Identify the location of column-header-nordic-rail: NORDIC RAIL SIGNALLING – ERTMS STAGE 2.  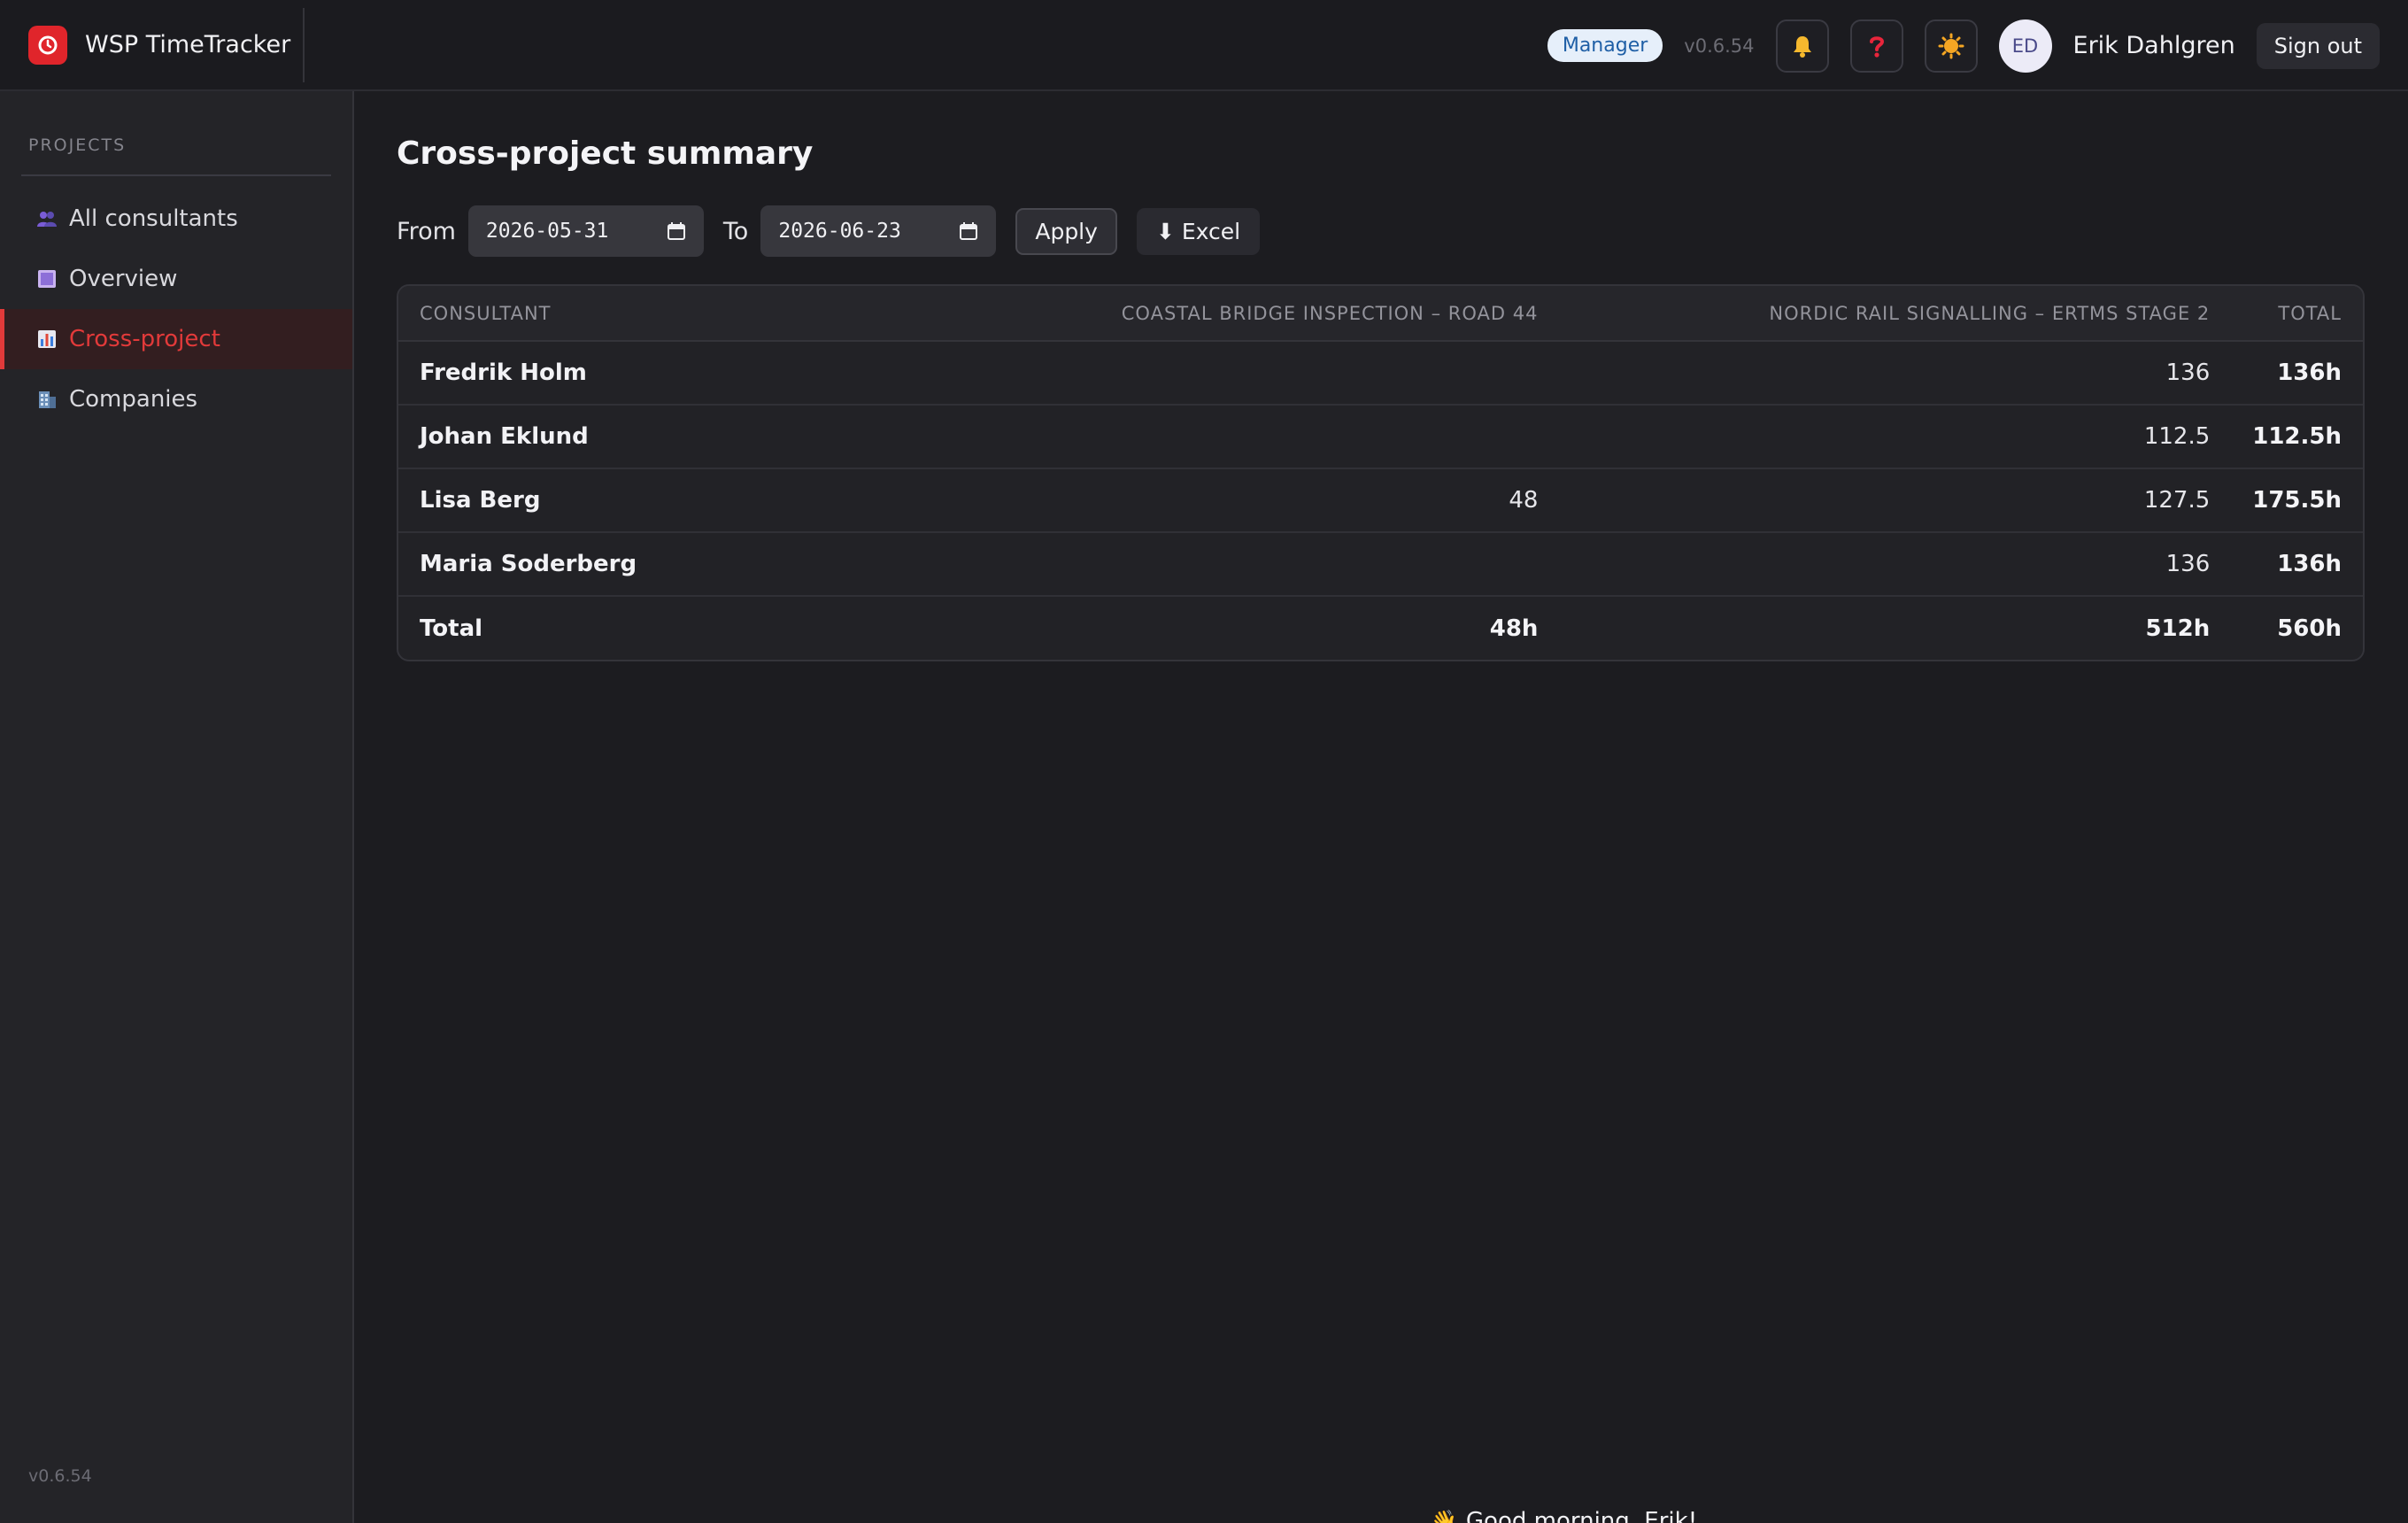
(1895, 314).